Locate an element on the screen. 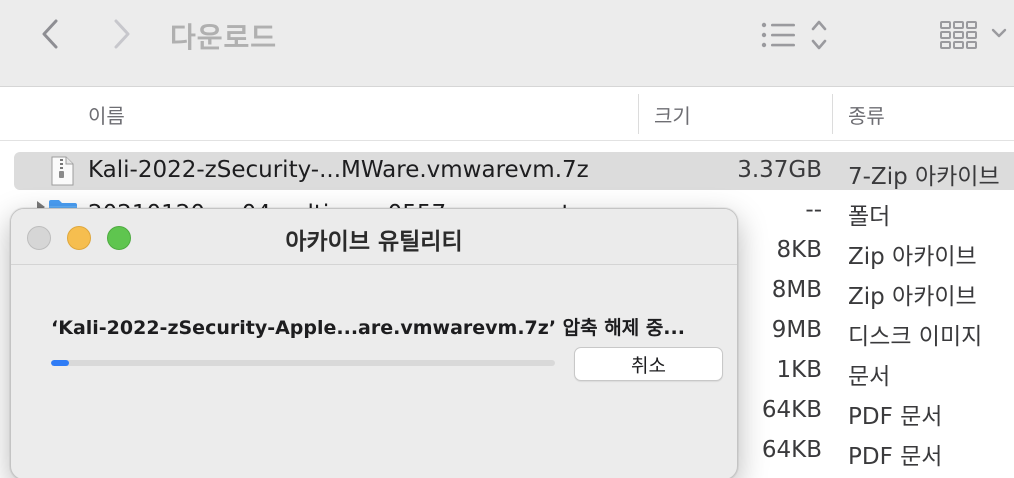  folder-title: 다운로드 is located at coordinates (224, 37).